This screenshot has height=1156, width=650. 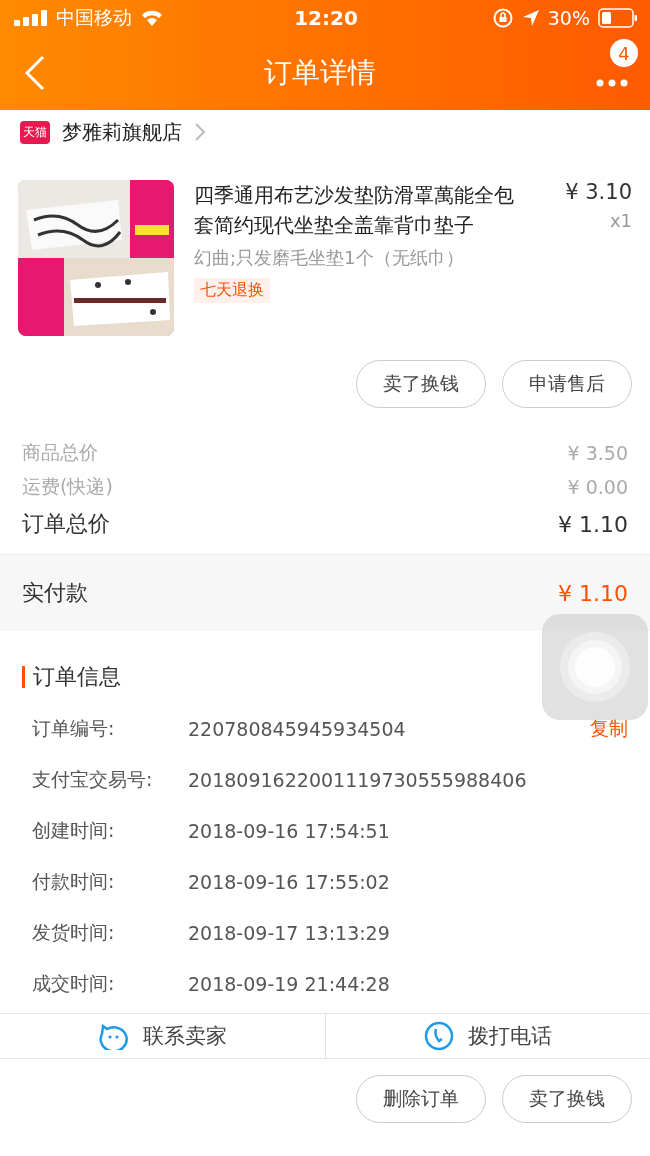 I want to click on action-button: 申请售后, so click(x=567, y=384).